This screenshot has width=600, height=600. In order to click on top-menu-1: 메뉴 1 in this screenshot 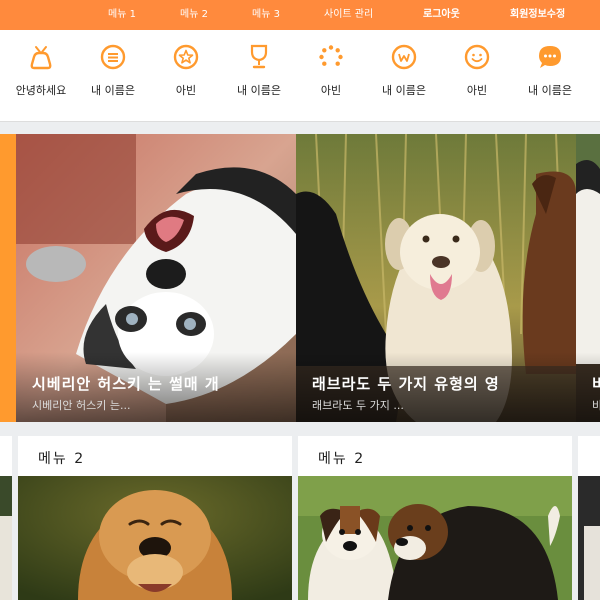, I will do `click(122, 15)`.